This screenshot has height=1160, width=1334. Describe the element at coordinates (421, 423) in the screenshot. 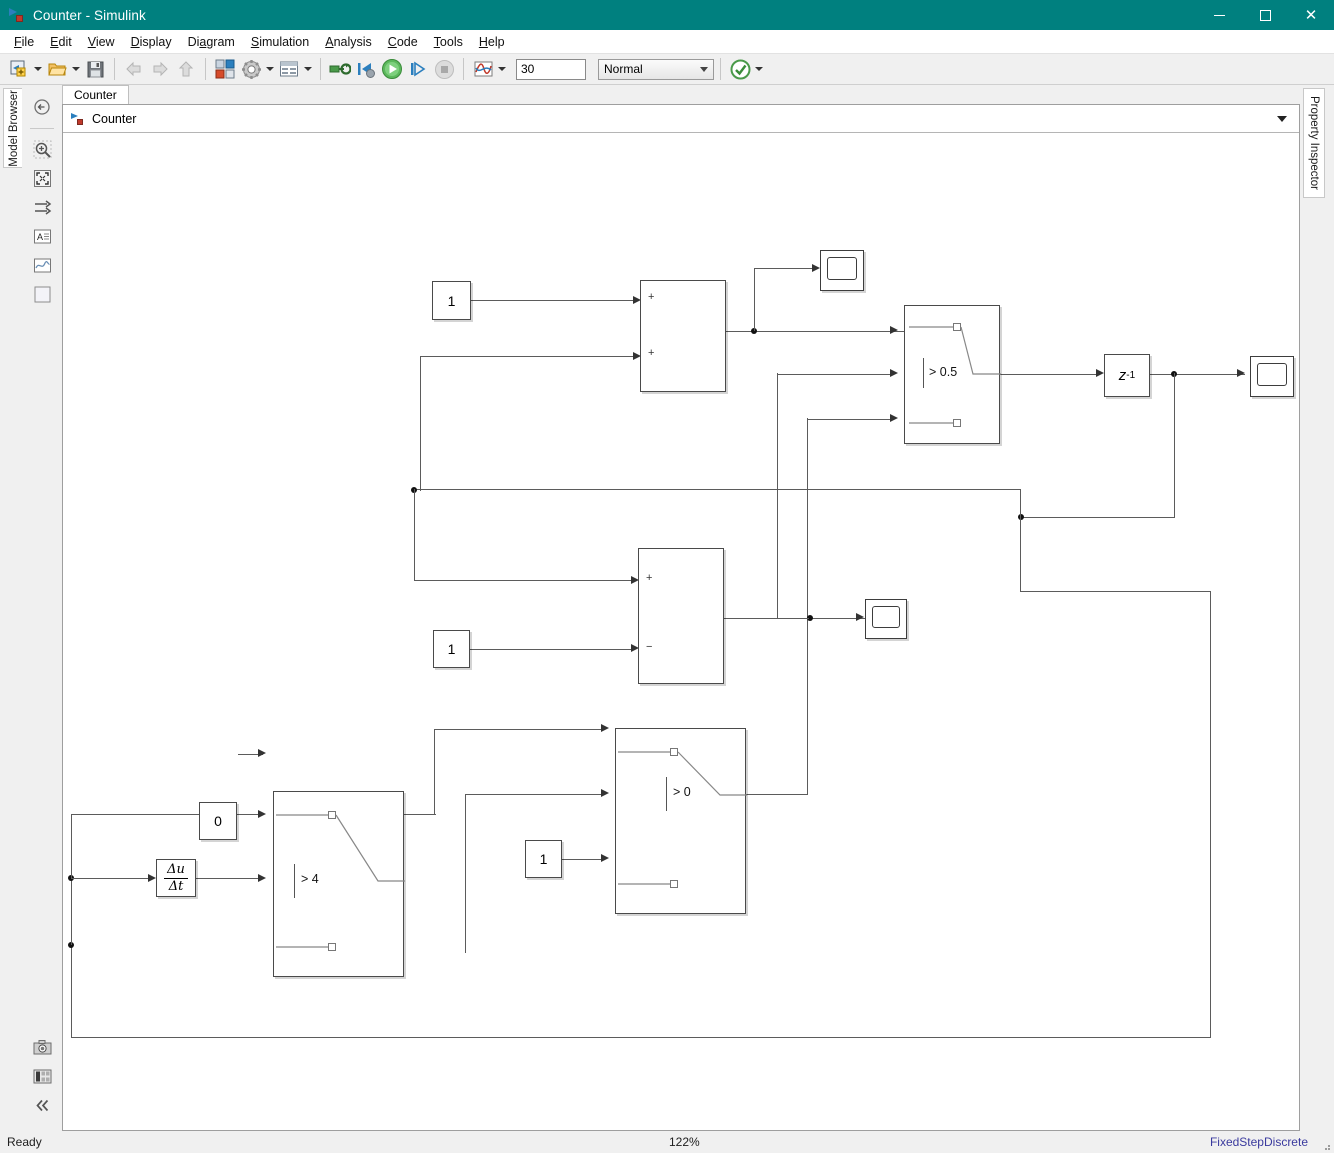

I see `wire-feedback-vert-to-sumtop` at that location.